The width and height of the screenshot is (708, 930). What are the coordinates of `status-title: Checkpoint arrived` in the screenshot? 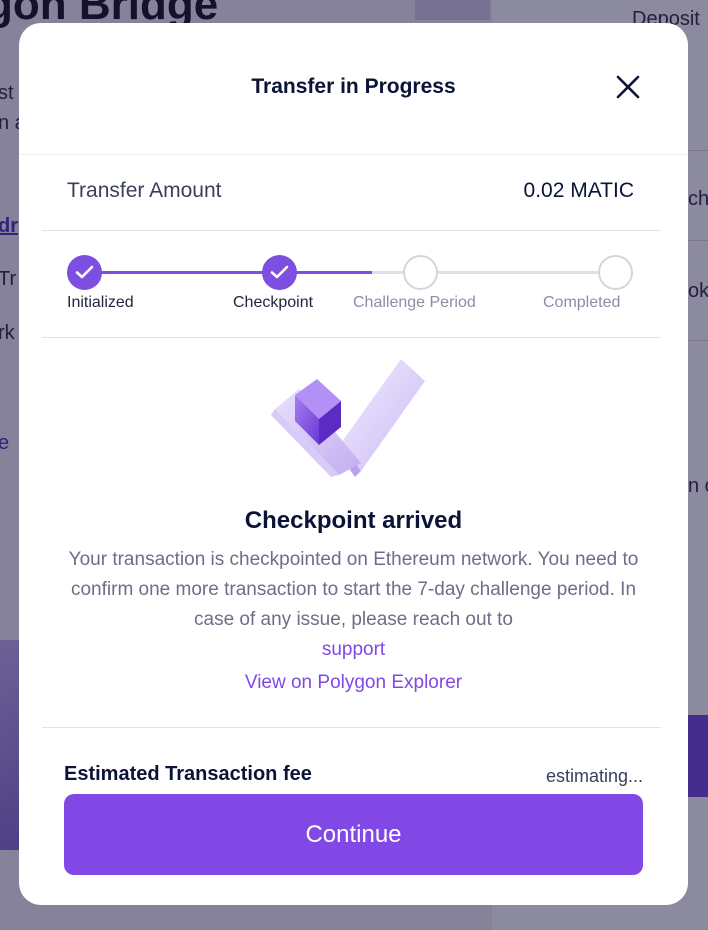 It's located at (353, 520).